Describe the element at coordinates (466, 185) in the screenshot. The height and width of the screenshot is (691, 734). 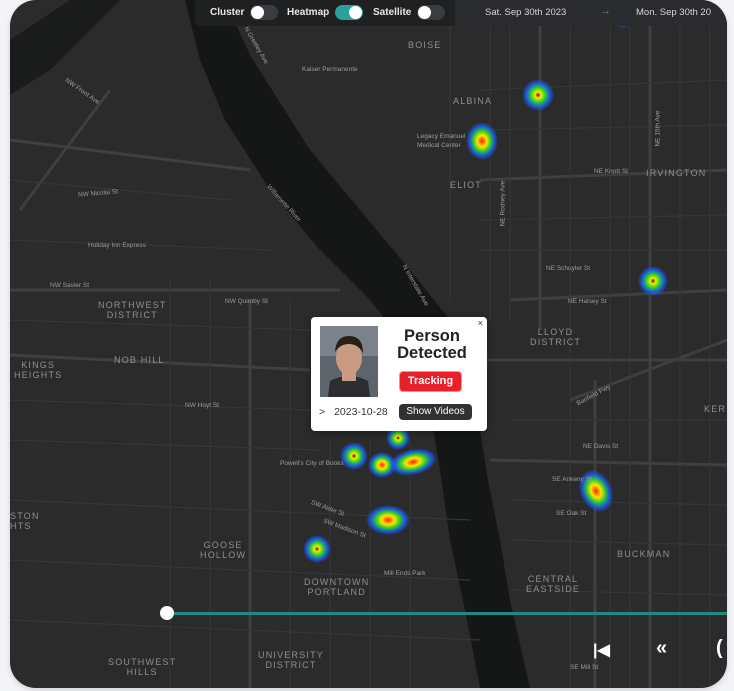
I see `area-label: ELIOT` at that location.